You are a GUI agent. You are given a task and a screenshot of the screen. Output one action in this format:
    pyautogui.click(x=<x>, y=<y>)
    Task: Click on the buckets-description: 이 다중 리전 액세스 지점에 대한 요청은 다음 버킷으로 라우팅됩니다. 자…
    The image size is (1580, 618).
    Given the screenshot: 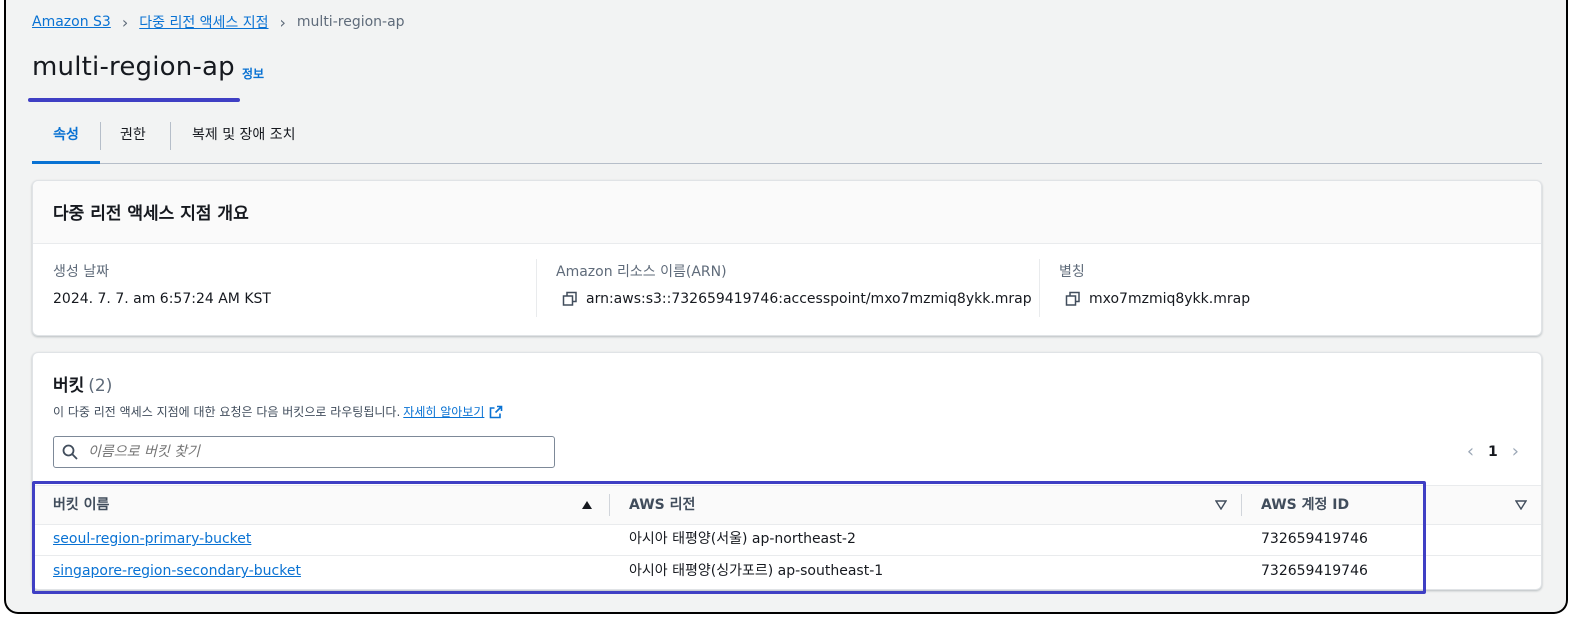 What is the action you would take?
    pyautogui.click(x=278, y=411)
    